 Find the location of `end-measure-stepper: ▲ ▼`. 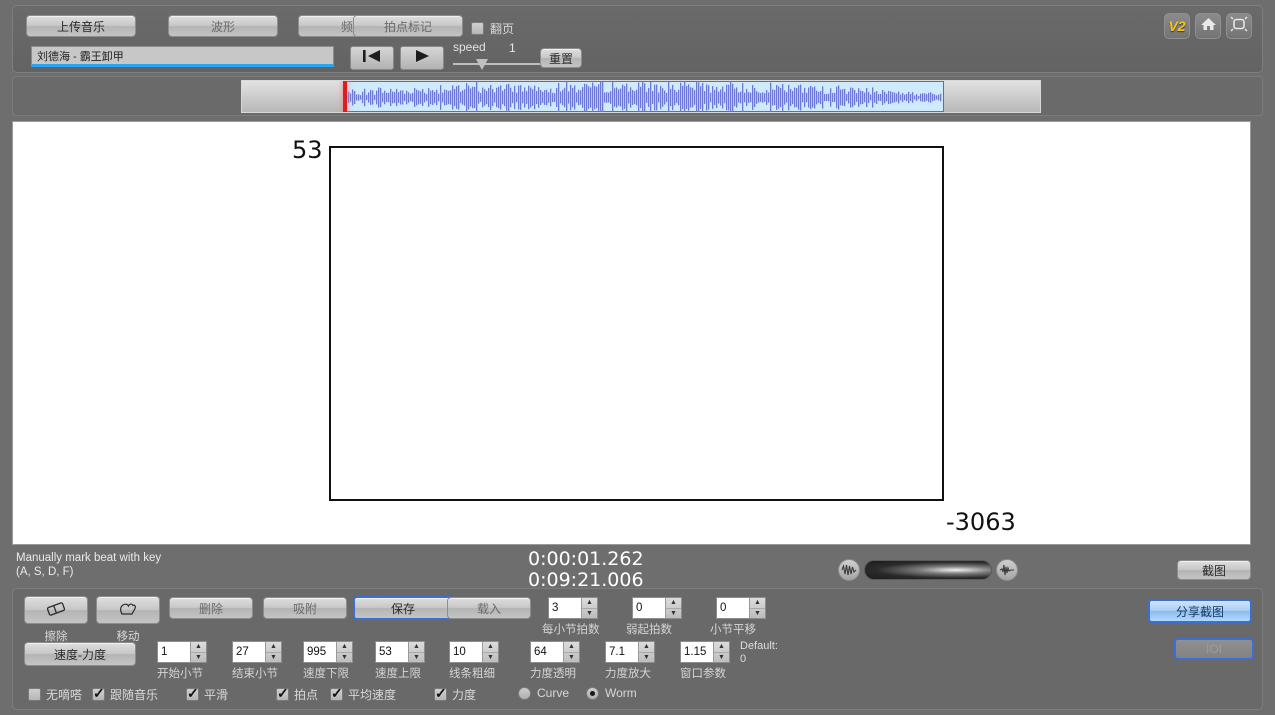

end-measure-stepper: ▲ ▼ is located at coordinates (273, 652).